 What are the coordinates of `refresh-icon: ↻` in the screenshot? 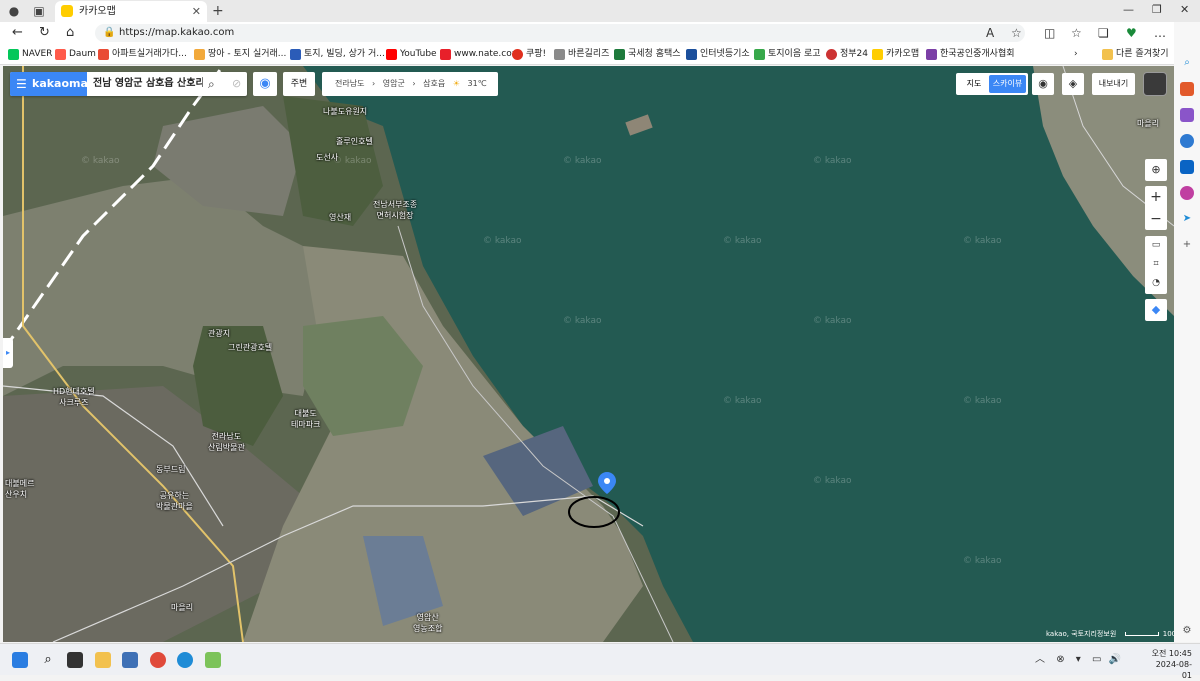 It's located at (44, 32).